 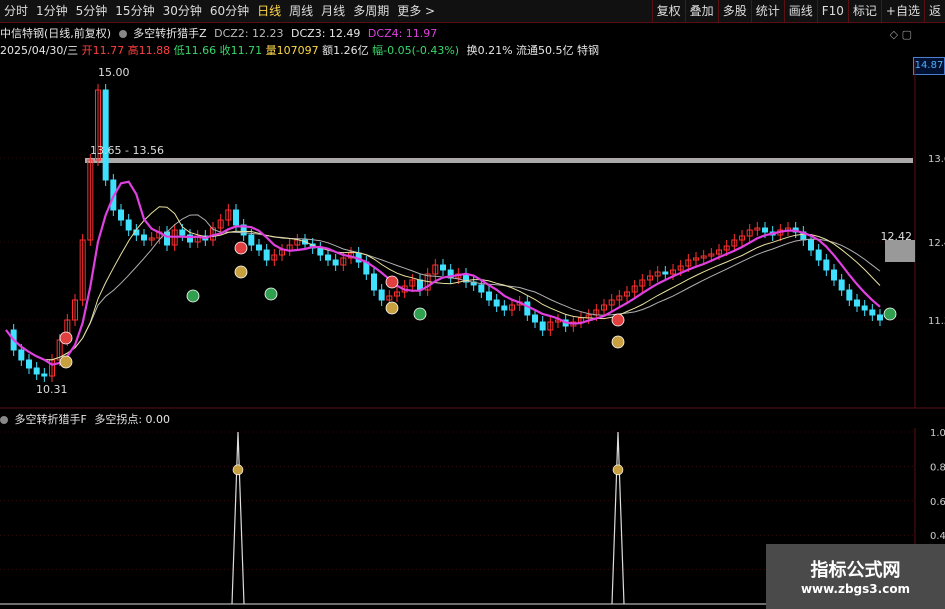 What do you see at coordinates (241, 50) in the screenshot?
I see `close-value: 收11.71` at bounding box center [241, 50].